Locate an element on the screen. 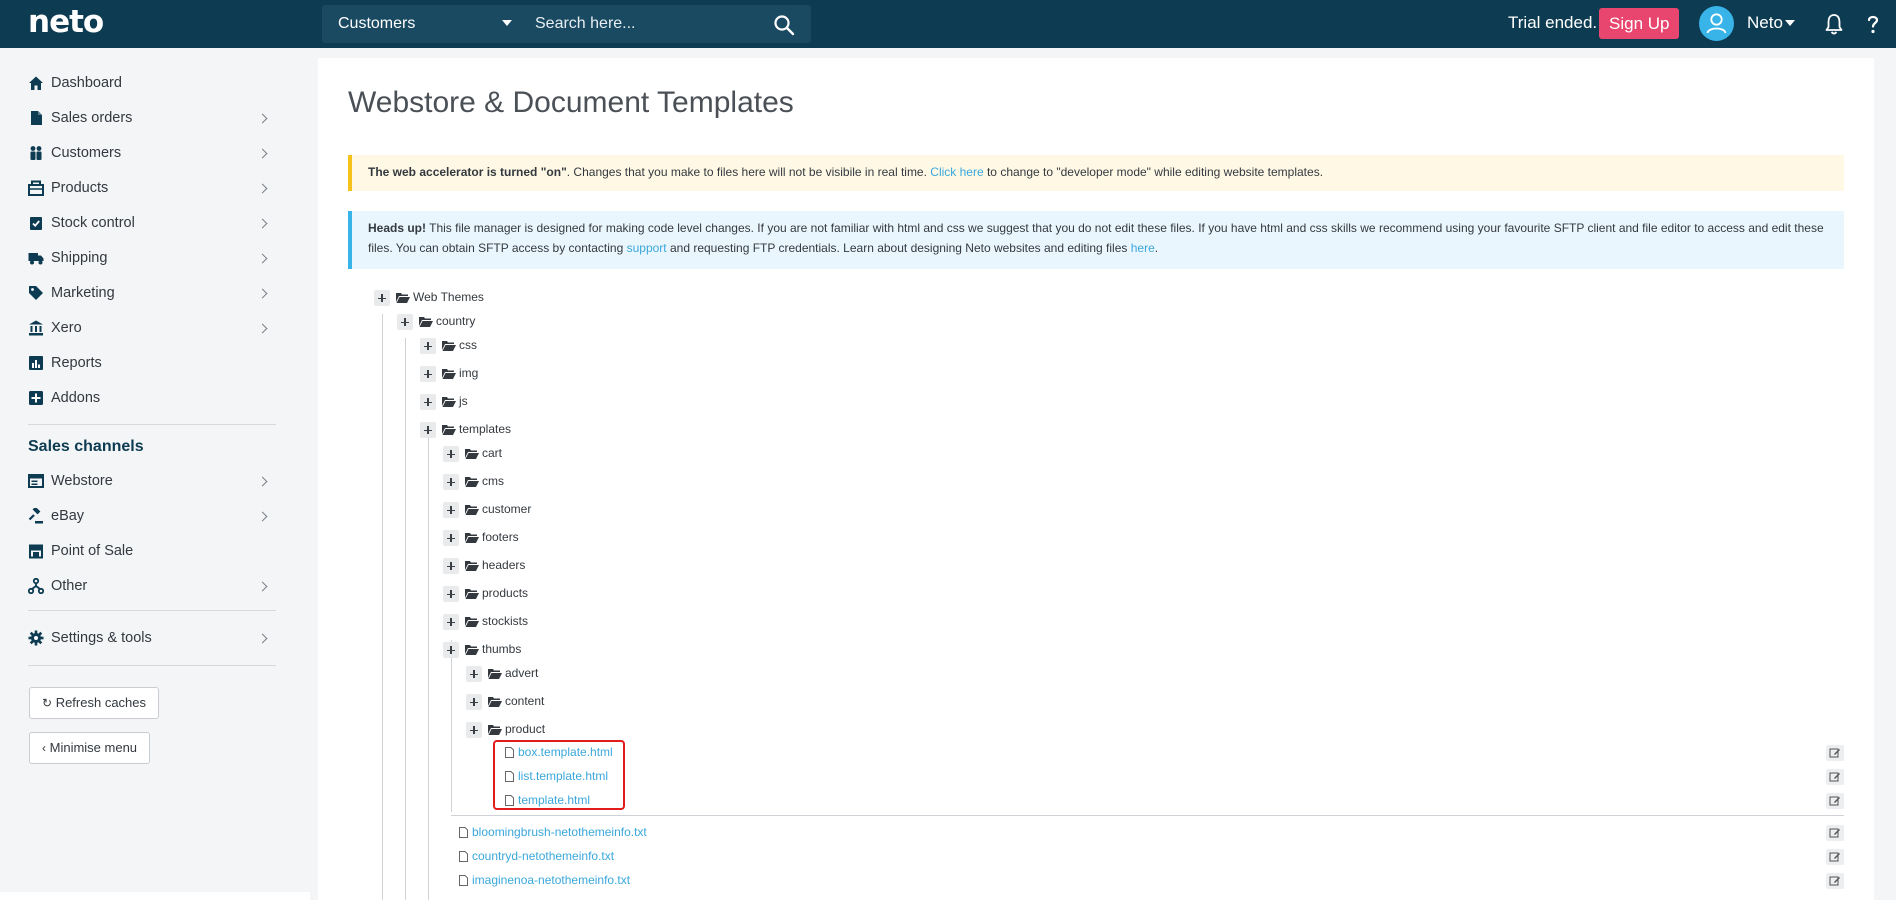 This screenshot has width=1896, height=900. tree-folder-product: product is located at coordinates (525, 729).